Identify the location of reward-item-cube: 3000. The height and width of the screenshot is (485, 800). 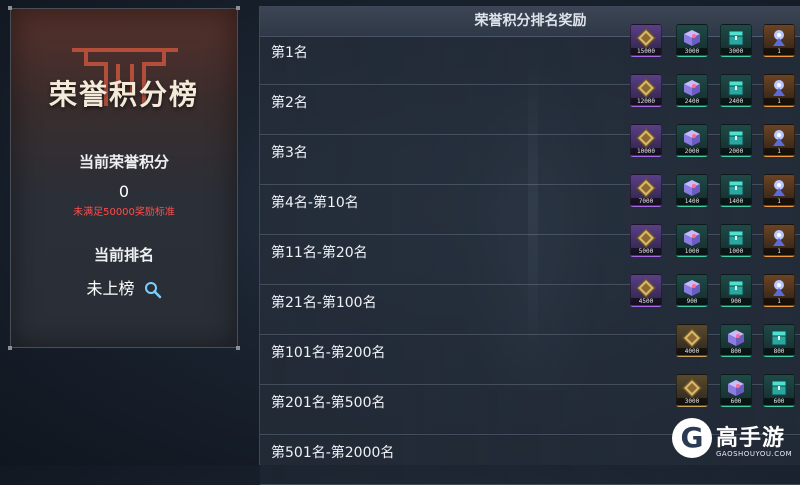
(692, 40).